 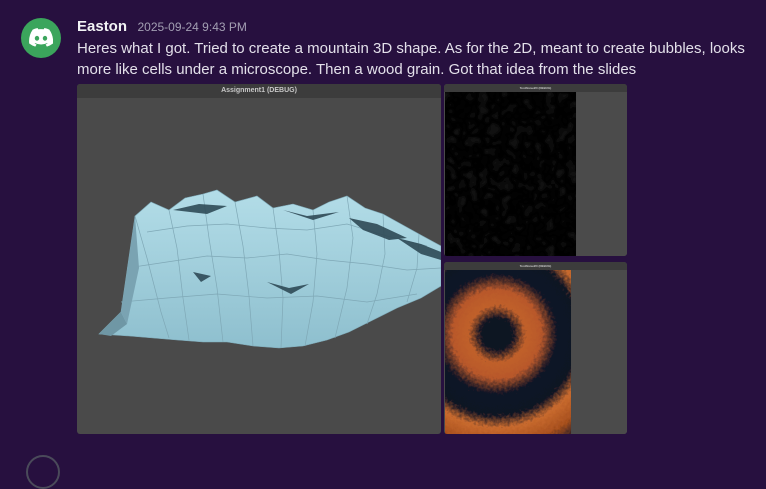 I want to click on next-message-avatar, so click(x=43, y=472).